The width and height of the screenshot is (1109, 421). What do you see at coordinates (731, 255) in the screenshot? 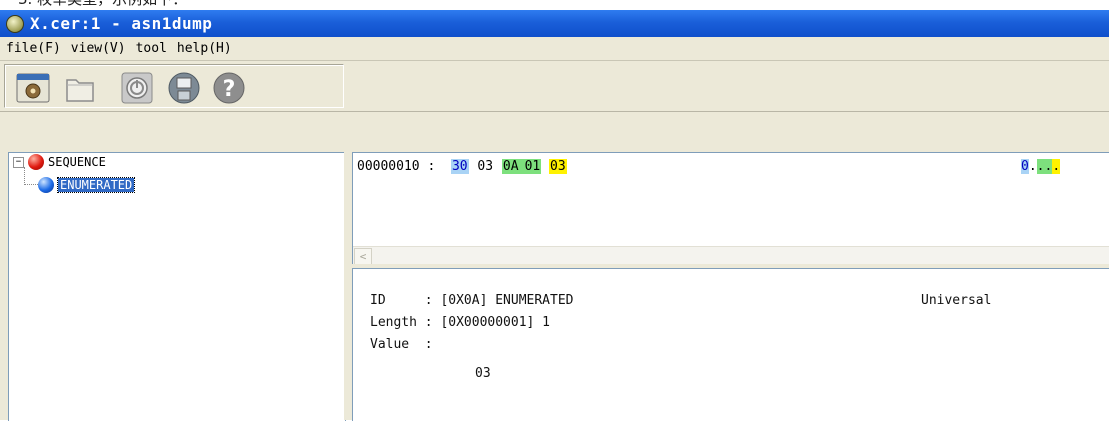
I see `horizontal-scrollbar: <` at bounding box center [731, 255].